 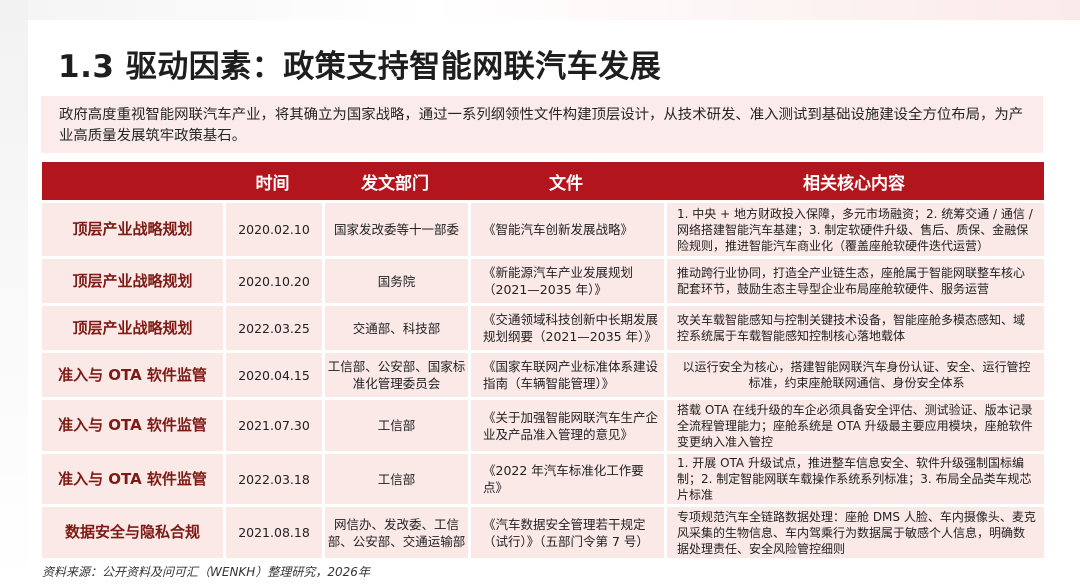 What do you see at coordinates (272, 425) in the screenshot?
I see `row-date: 2021.07.30` at bounding box center [272, 425].